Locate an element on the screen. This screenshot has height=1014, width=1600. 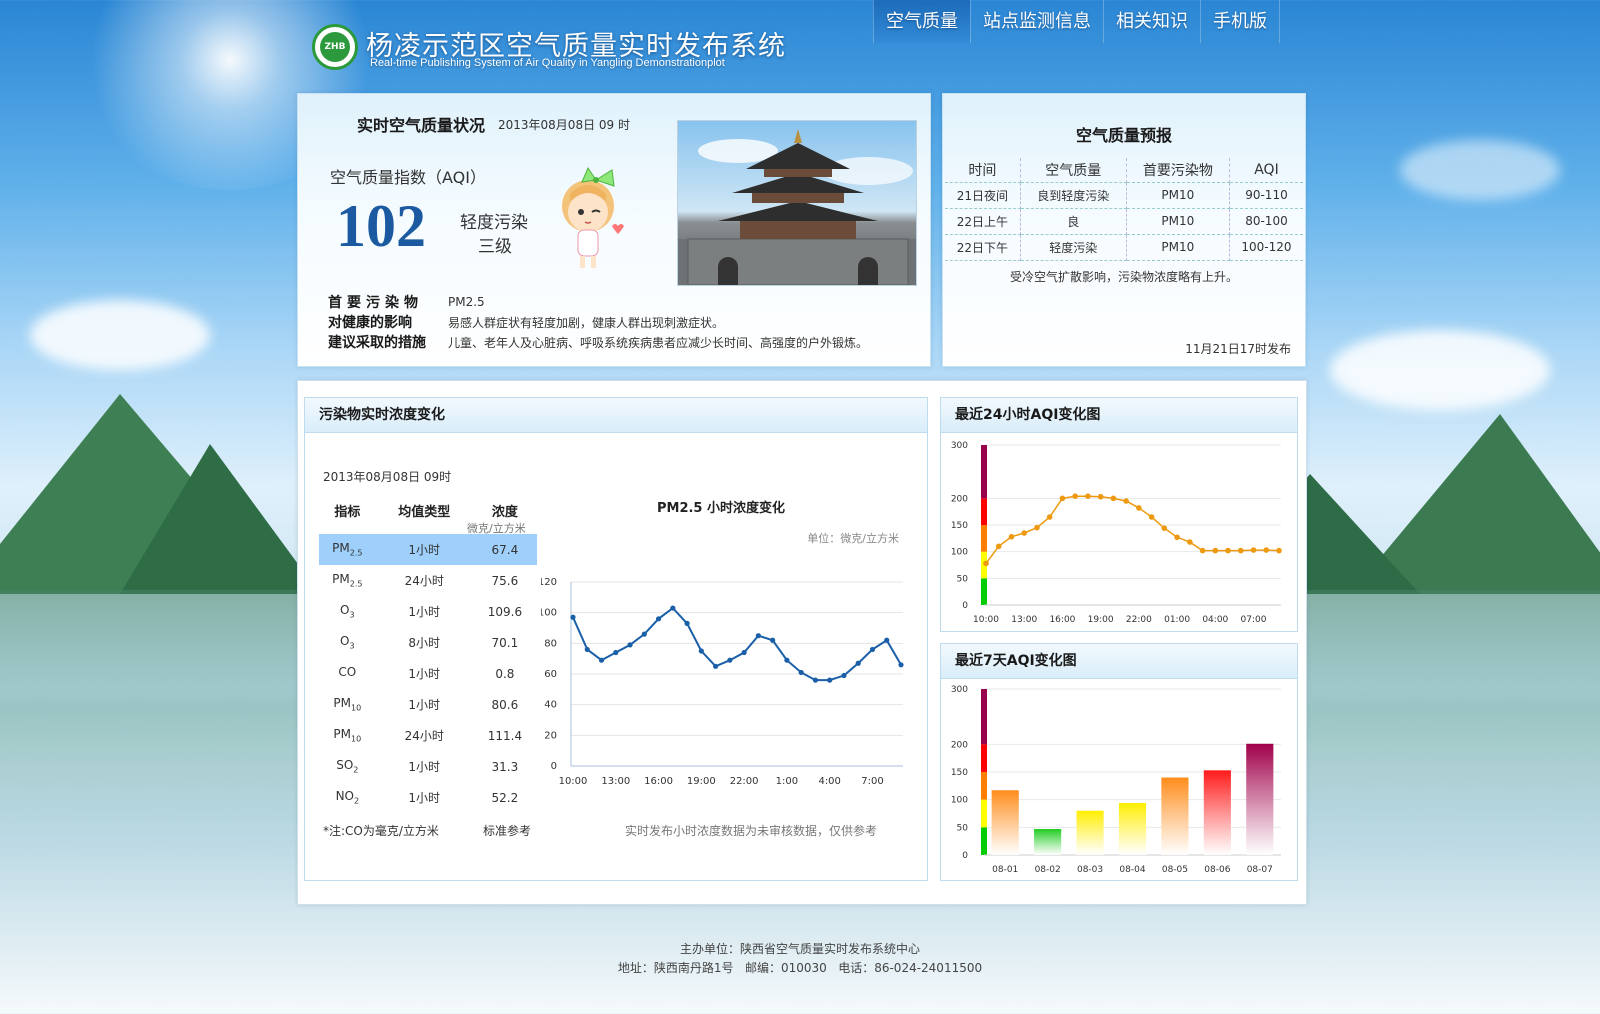
pollutant-value: 67.4 is located at coordinates (504, 549).